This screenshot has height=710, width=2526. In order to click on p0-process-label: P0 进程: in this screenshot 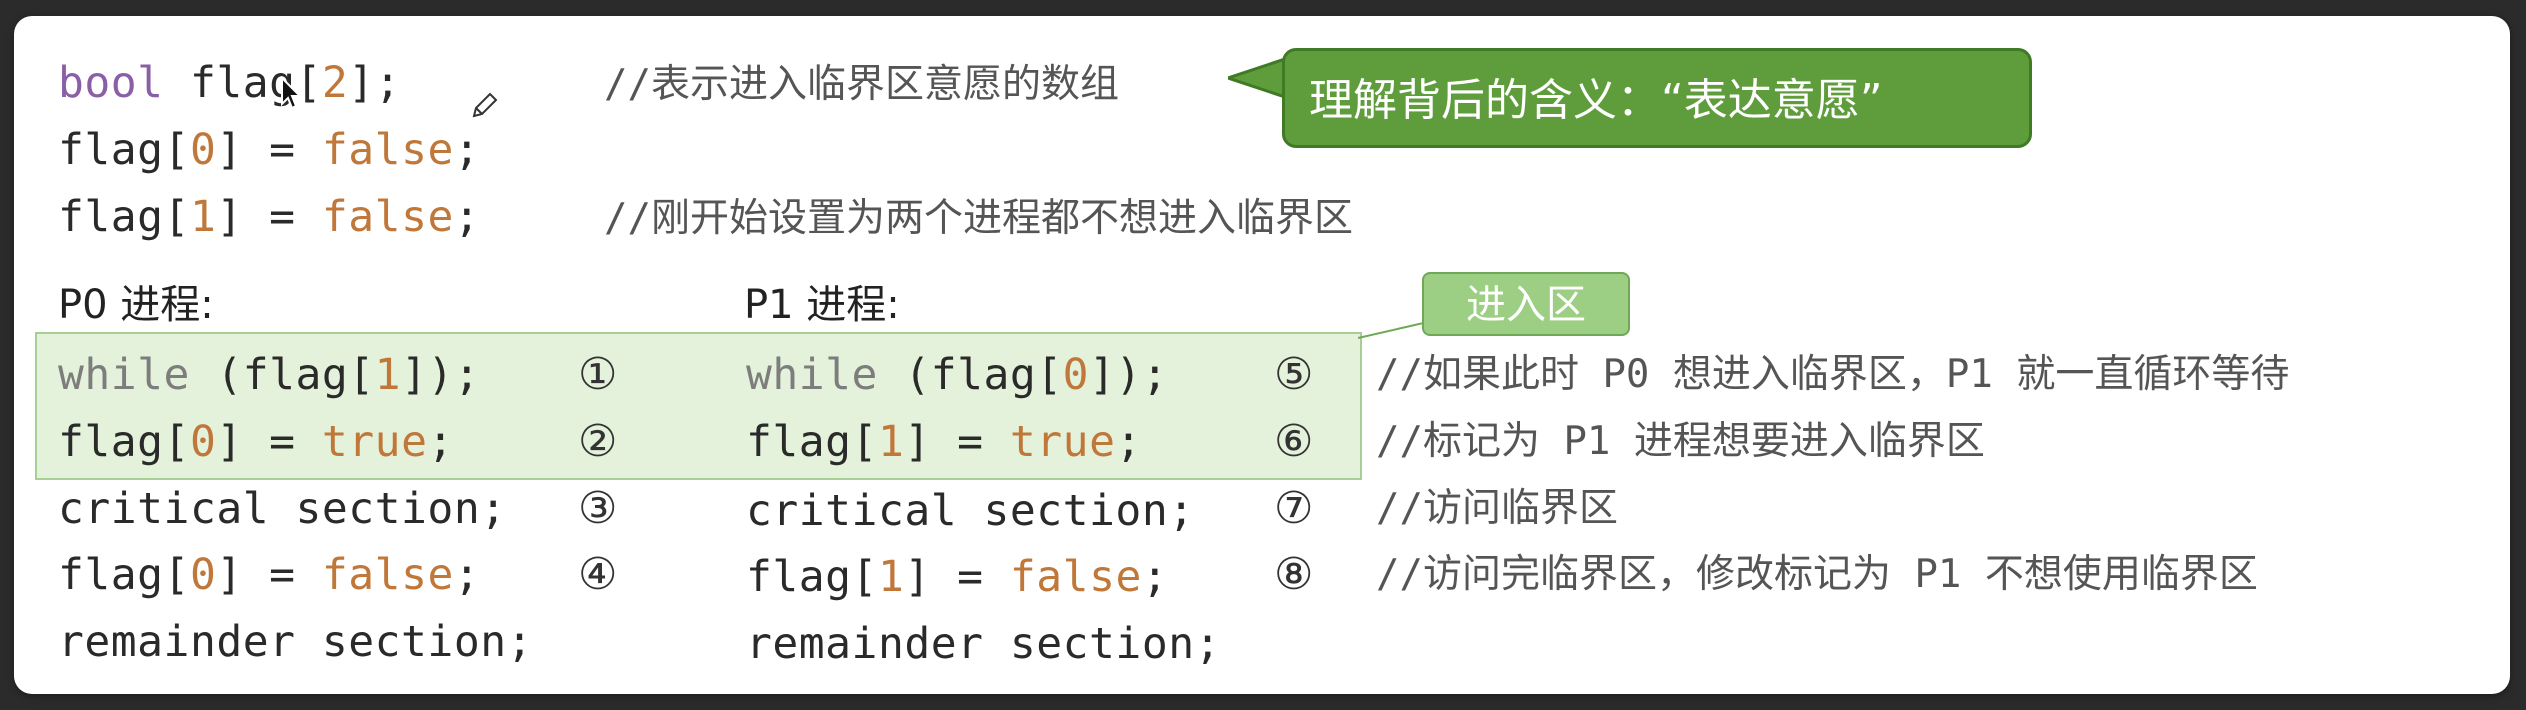, I will do `click(136, 305)`.